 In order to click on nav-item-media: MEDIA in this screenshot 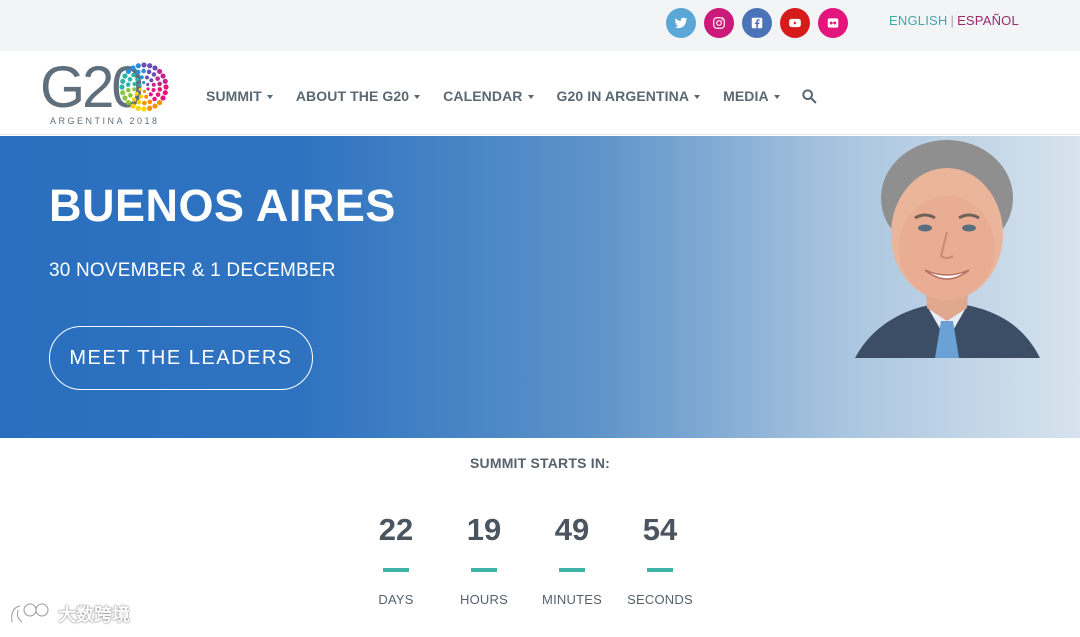, I will do `click(751, 96)`.